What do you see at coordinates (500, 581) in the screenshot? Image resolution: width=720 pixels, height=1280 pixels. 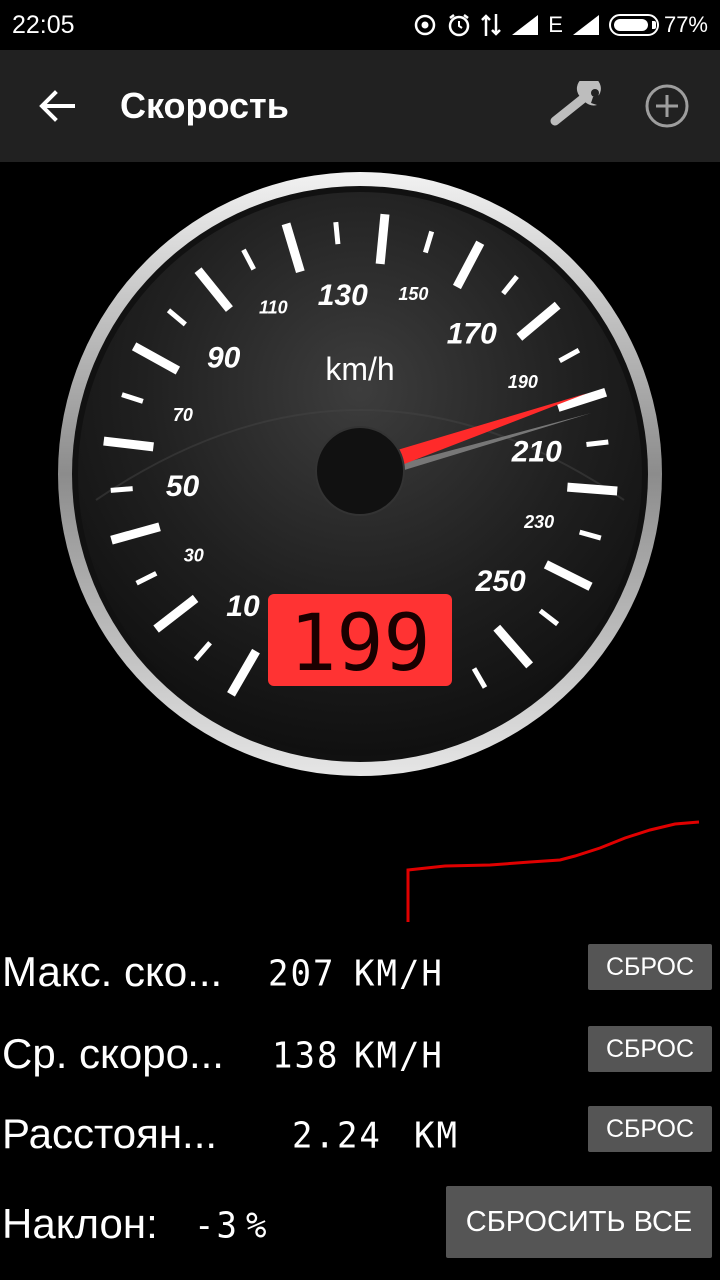 I see `gauge-tick-label: 250` at bounding box center [500, 581].